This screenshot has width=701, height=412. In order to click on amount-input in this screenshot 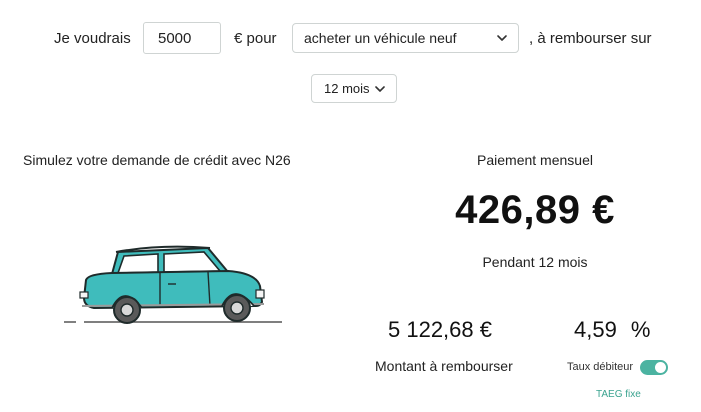, I will do `click(182, 38)`.